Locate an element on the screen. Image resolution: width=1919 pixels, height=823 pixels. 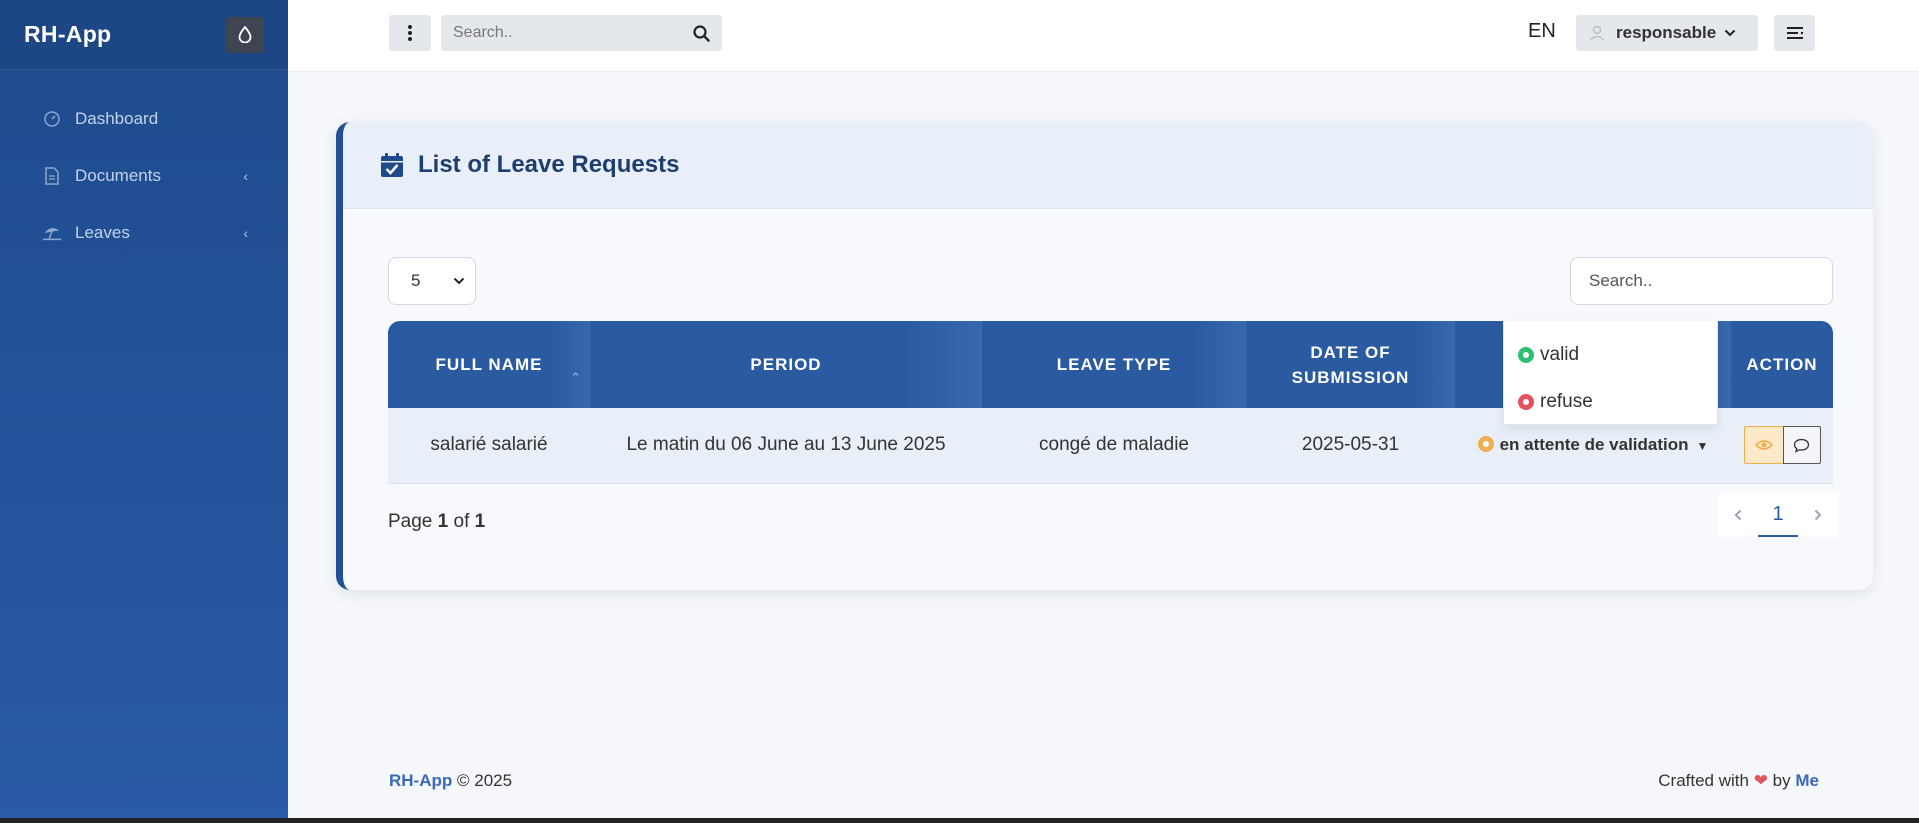
global-search-input is located at coordinates (573, 33).